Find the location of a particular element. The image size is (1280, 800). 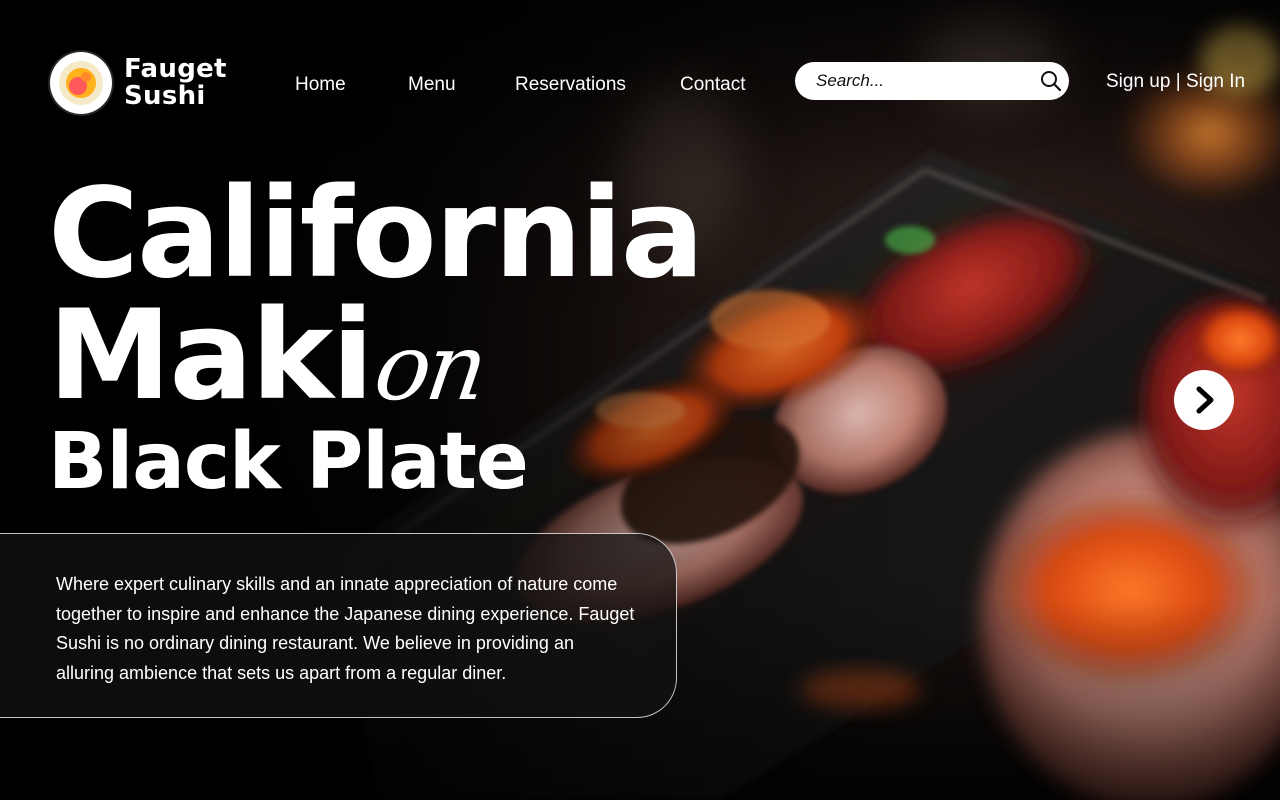

search-box is located at coordinates (932, 81).